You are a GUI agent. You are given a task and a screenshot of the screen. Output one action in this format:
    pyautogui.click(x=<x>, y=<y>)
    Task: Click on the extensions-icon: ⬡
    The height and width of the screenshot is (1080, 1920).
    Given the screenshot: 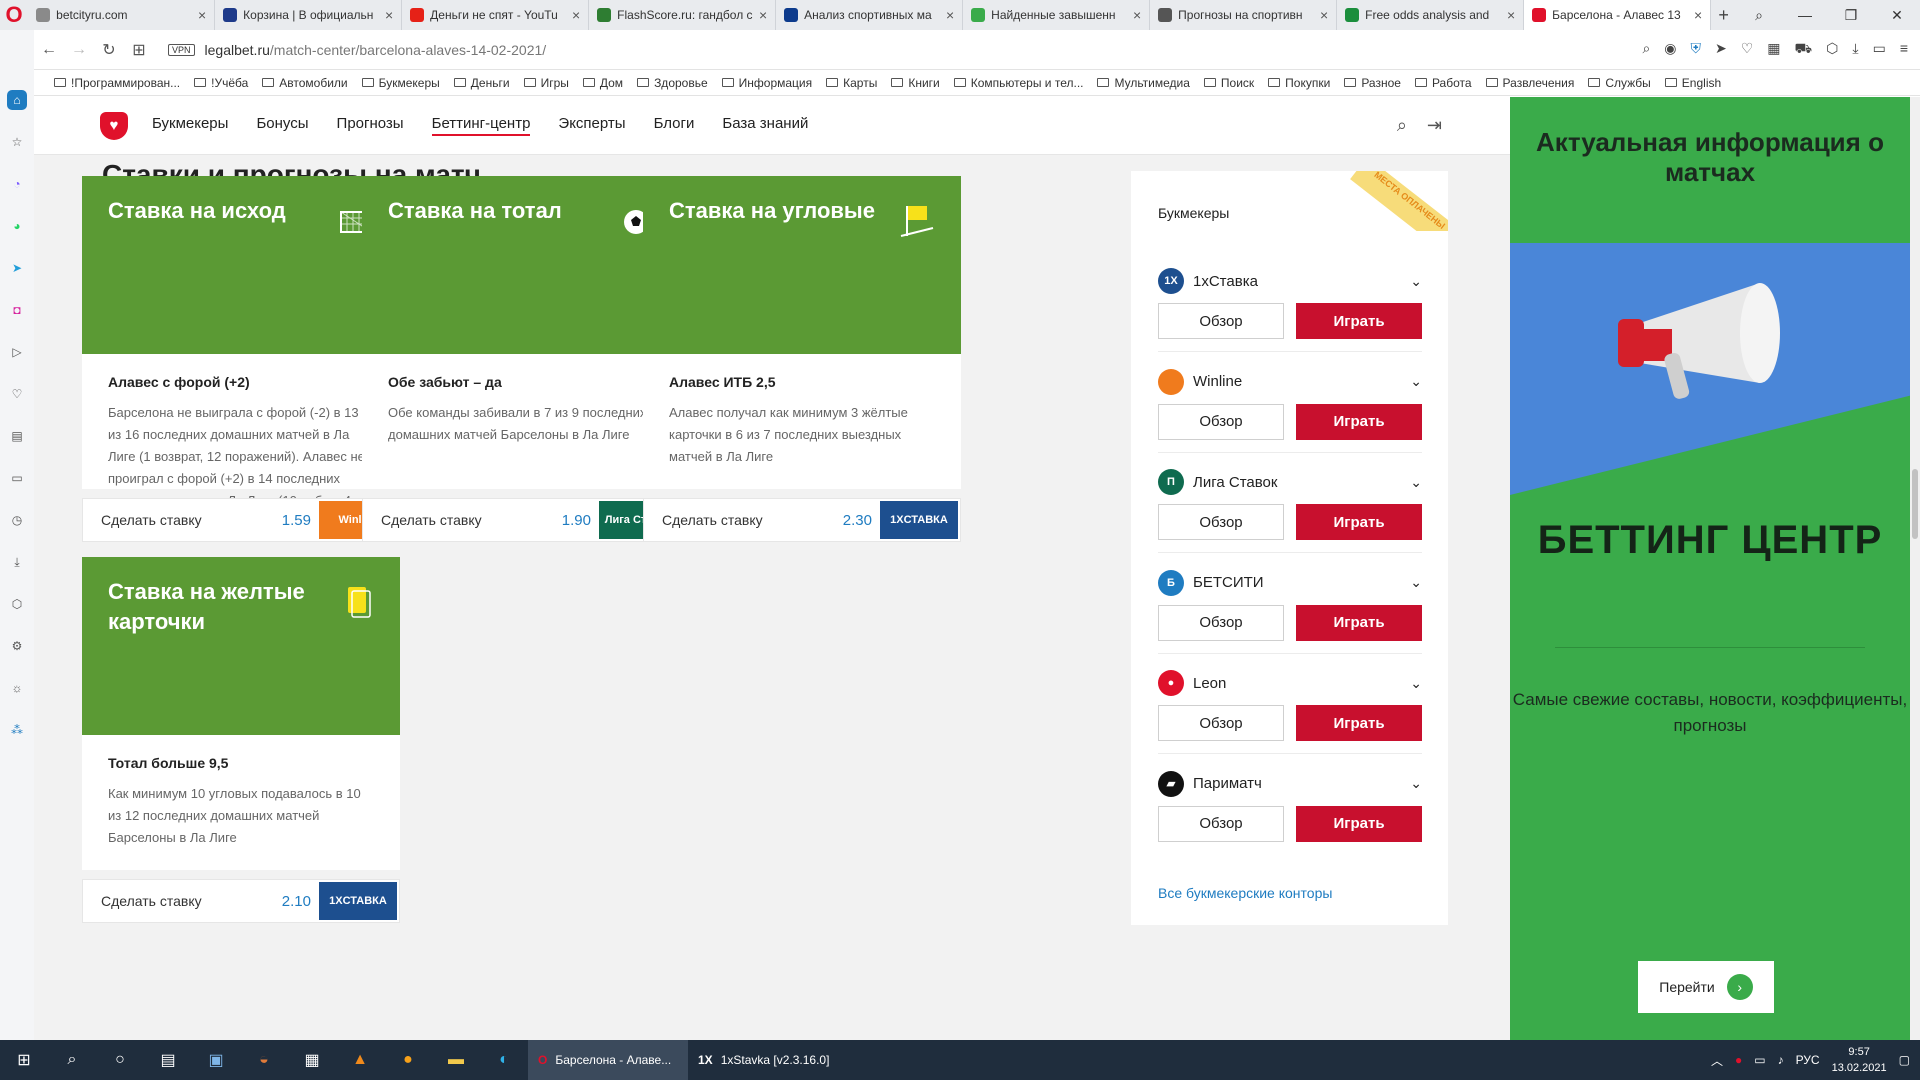 What is the action you would take?
    pyautogui.click(x=17, y=604)
    